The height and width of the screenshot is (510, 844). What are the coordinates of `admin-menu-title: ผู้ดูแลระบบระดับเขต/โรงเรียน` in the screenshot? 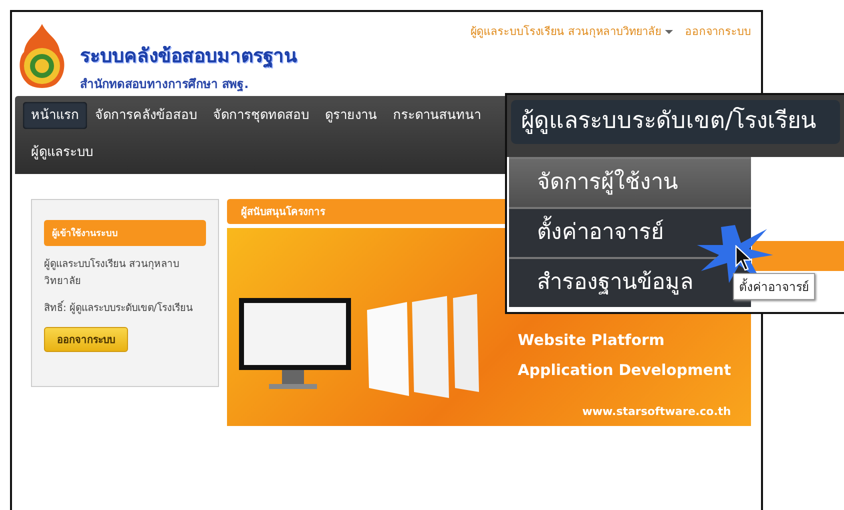 It's located at (675, 122).